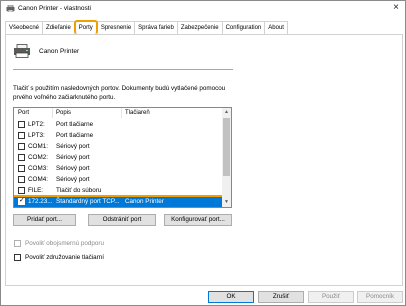 The image size is (406, 306). I want to click on port-row: FILE: Tlačiť do súboru, so click(118, 191).